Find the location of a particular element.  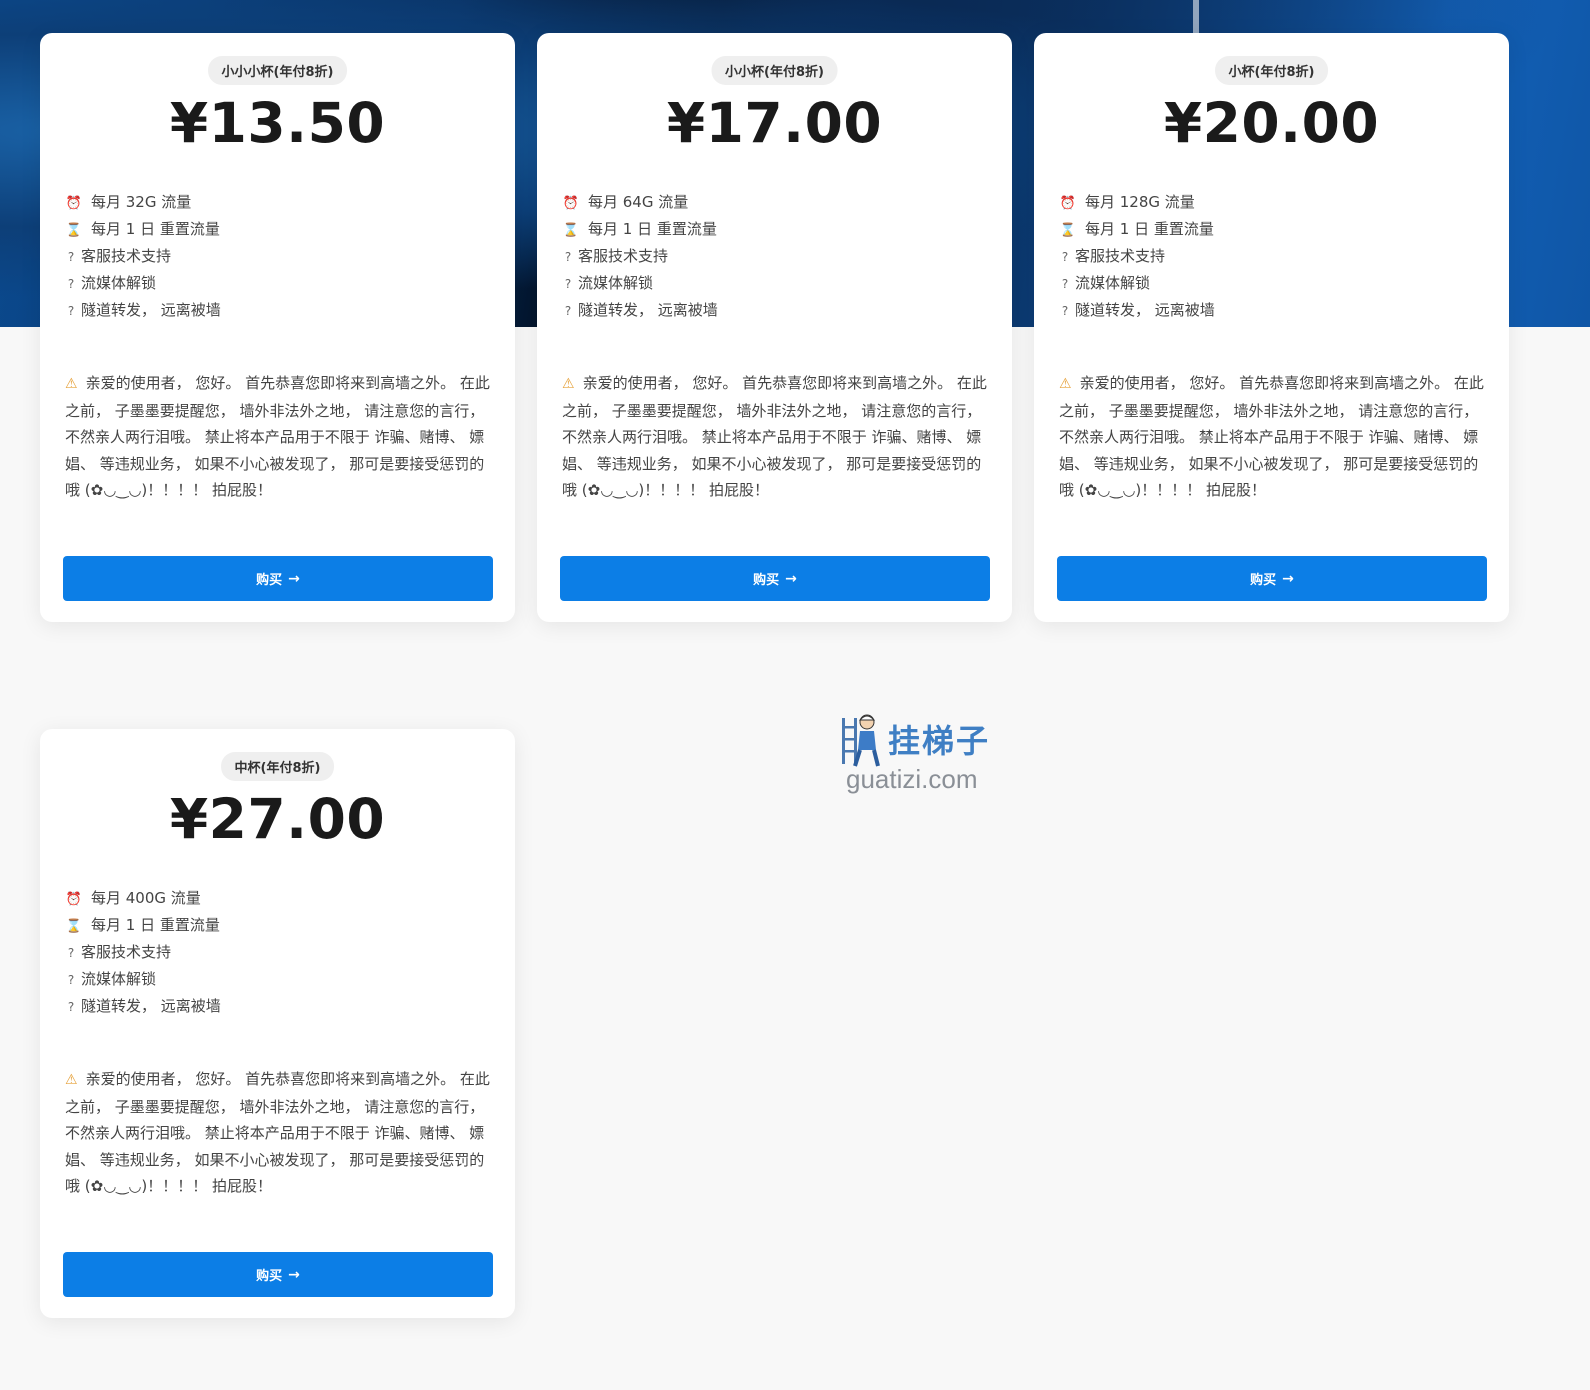

feature-text: 每月 400G 流量 is located at coordinates (146, 898).